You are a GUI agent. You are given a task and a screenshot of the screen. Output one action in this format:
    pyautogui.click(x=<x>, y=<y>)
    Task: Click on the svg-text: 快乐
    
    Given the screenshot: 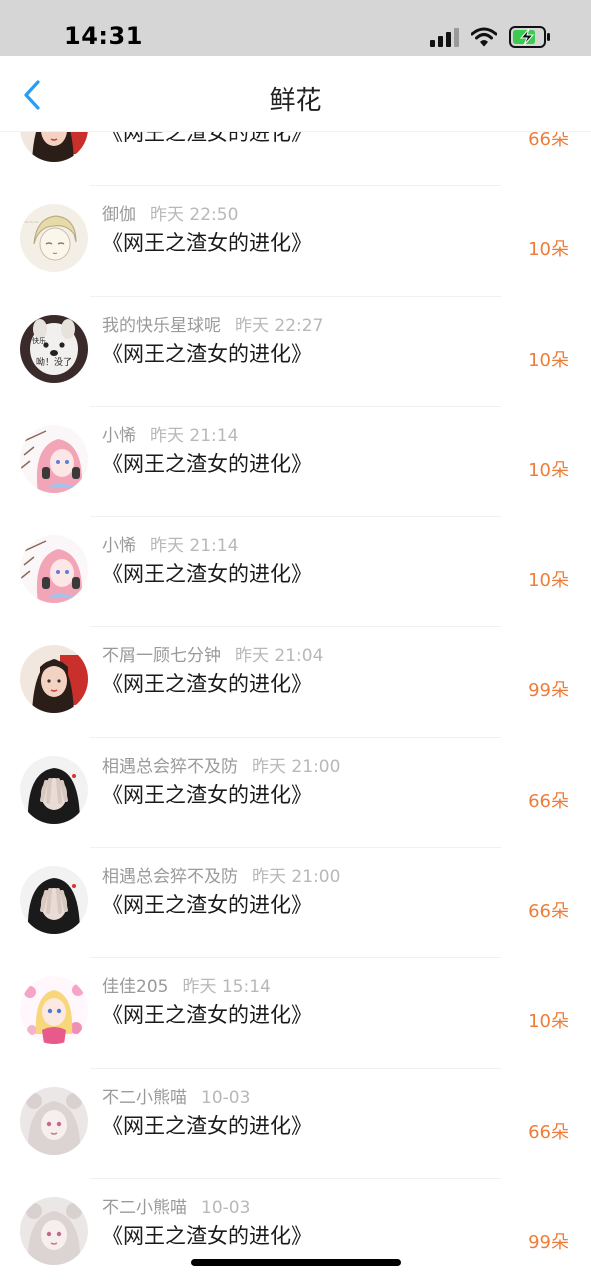 What is the action you would take?
    pyautogui.click(x=39, y=340)
    